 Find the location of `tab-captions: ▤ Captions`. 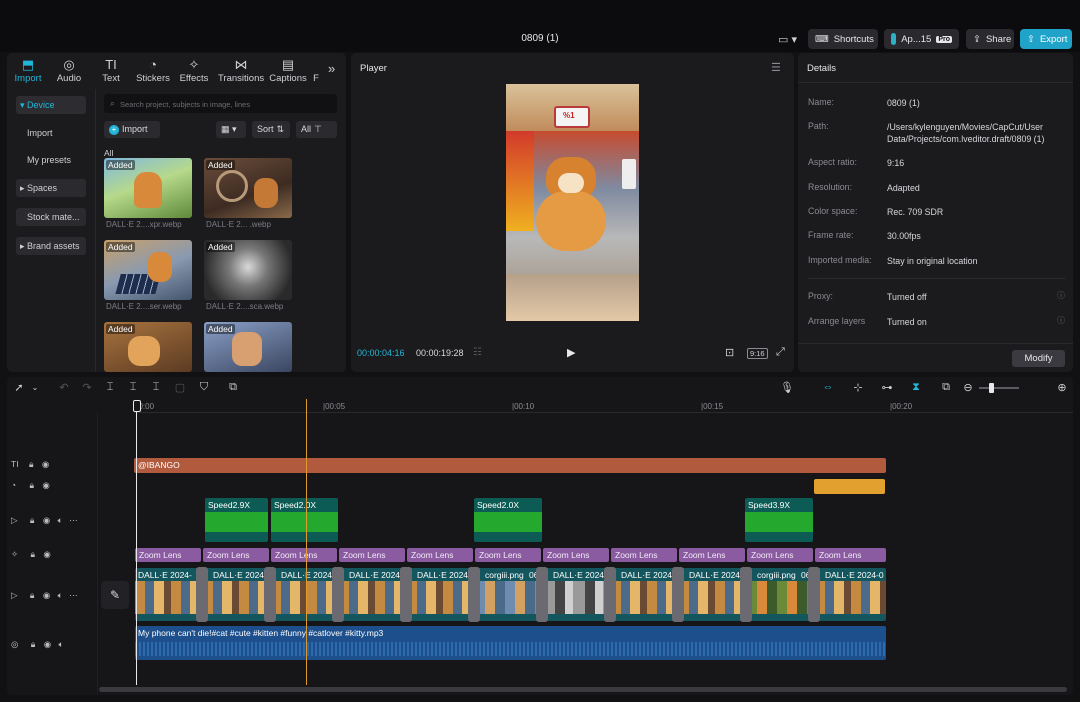

tab-captions: ▤ Captions is located at coordinates (288, 71).